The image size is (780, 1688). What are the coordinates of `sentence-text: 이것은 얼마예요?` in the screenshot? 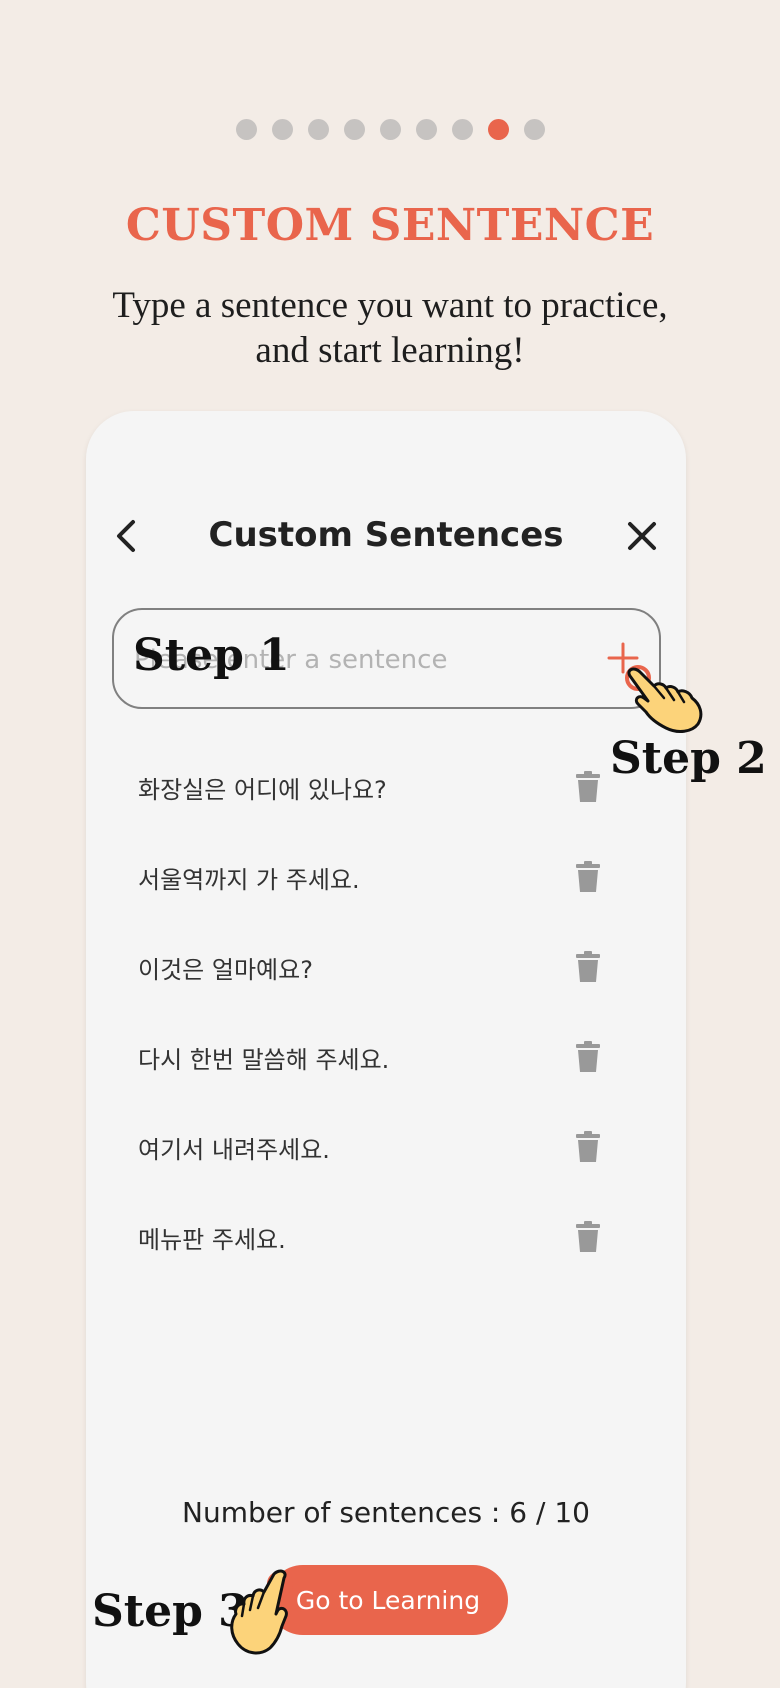 It's located at (225, 969).